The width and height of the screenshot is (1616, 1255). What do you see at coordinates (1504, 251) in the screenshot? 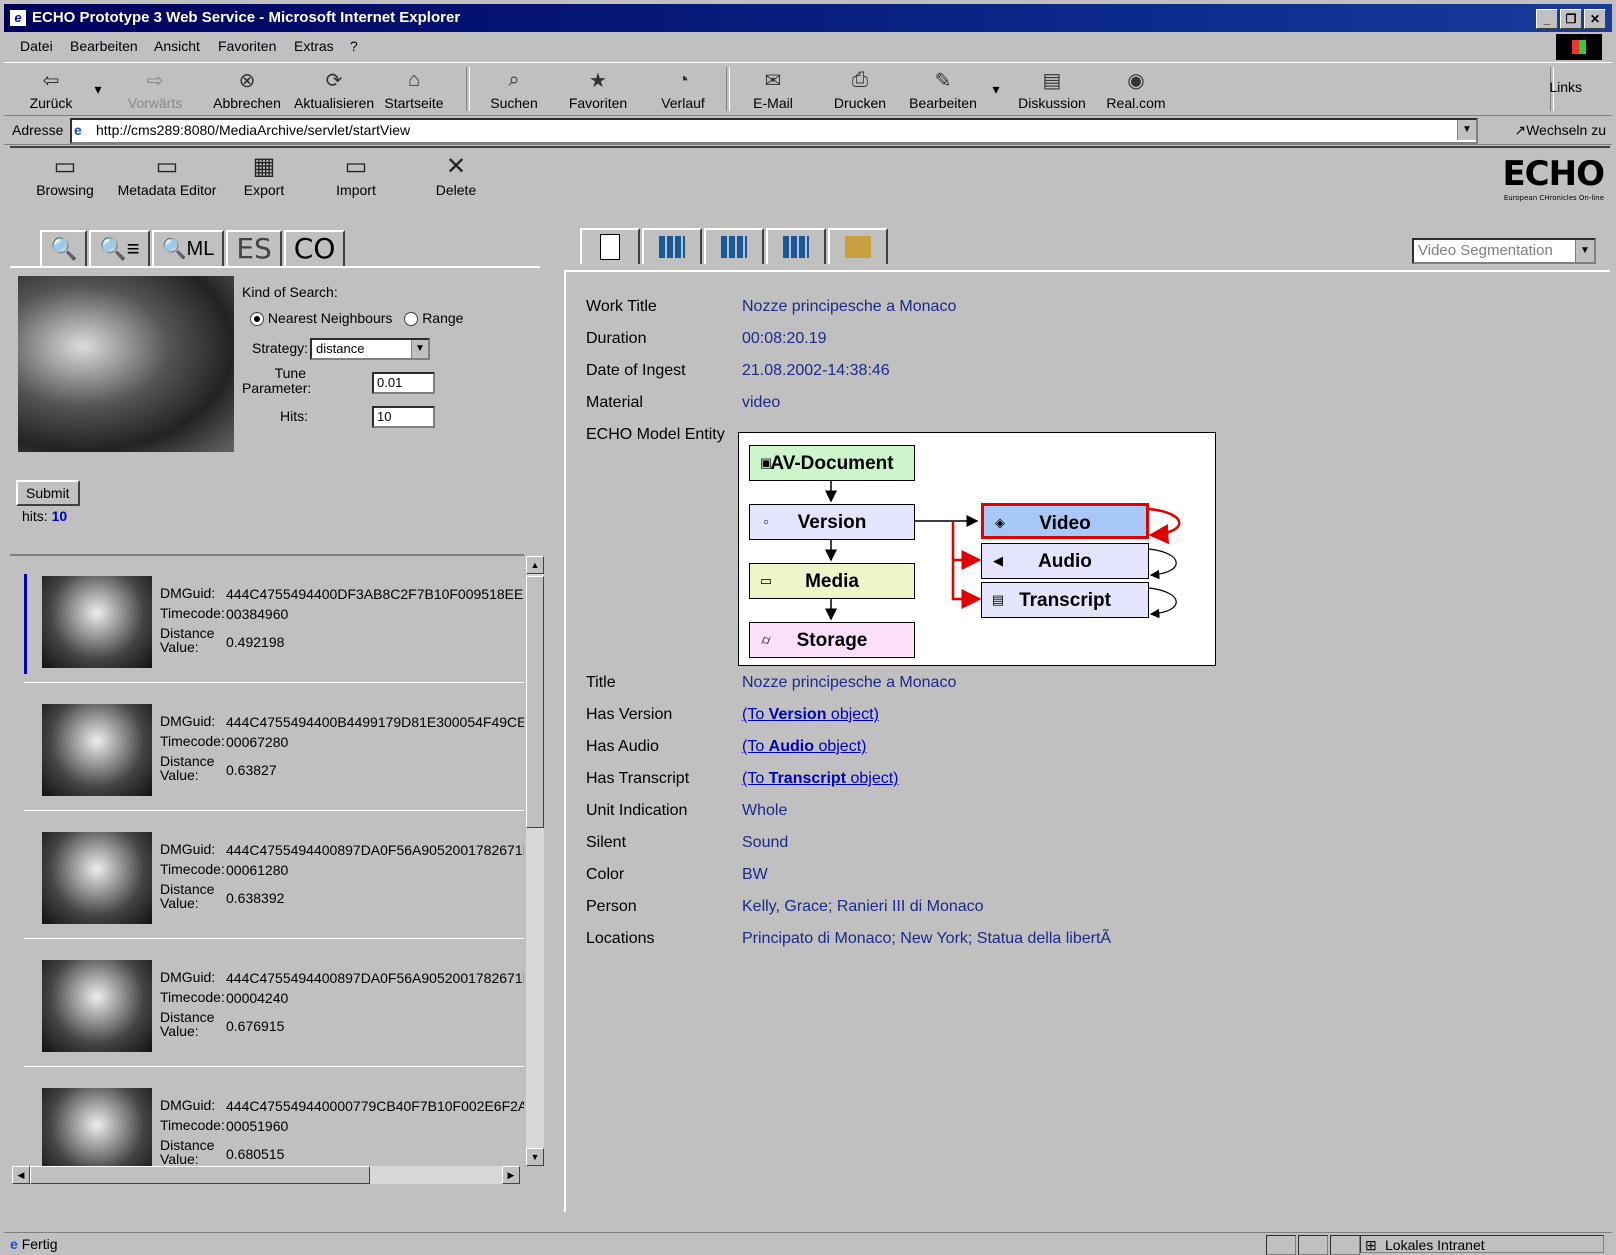
I see `view-mode-select: Video Segmentation ▼` at bounding box center [1504, 251].